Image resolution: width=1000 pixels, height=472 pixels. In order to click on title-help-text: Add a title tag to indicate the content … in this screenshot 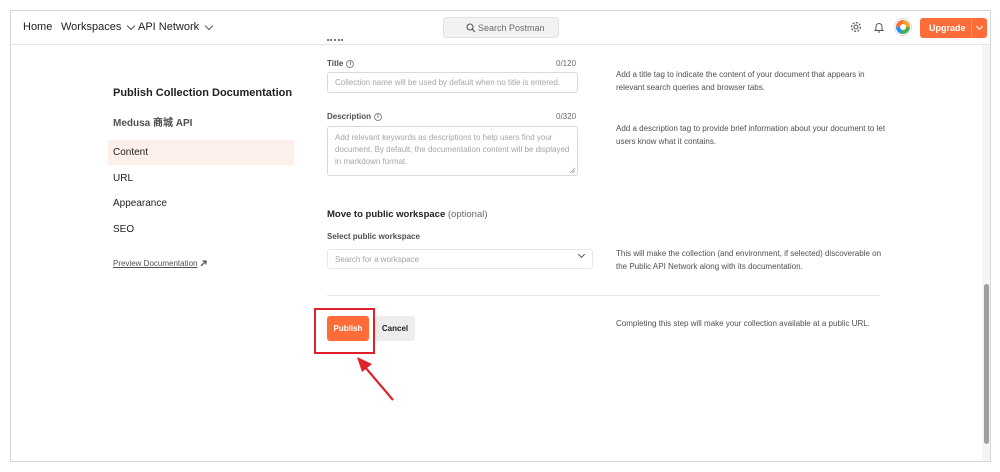, I will do `click(740, 81)`.